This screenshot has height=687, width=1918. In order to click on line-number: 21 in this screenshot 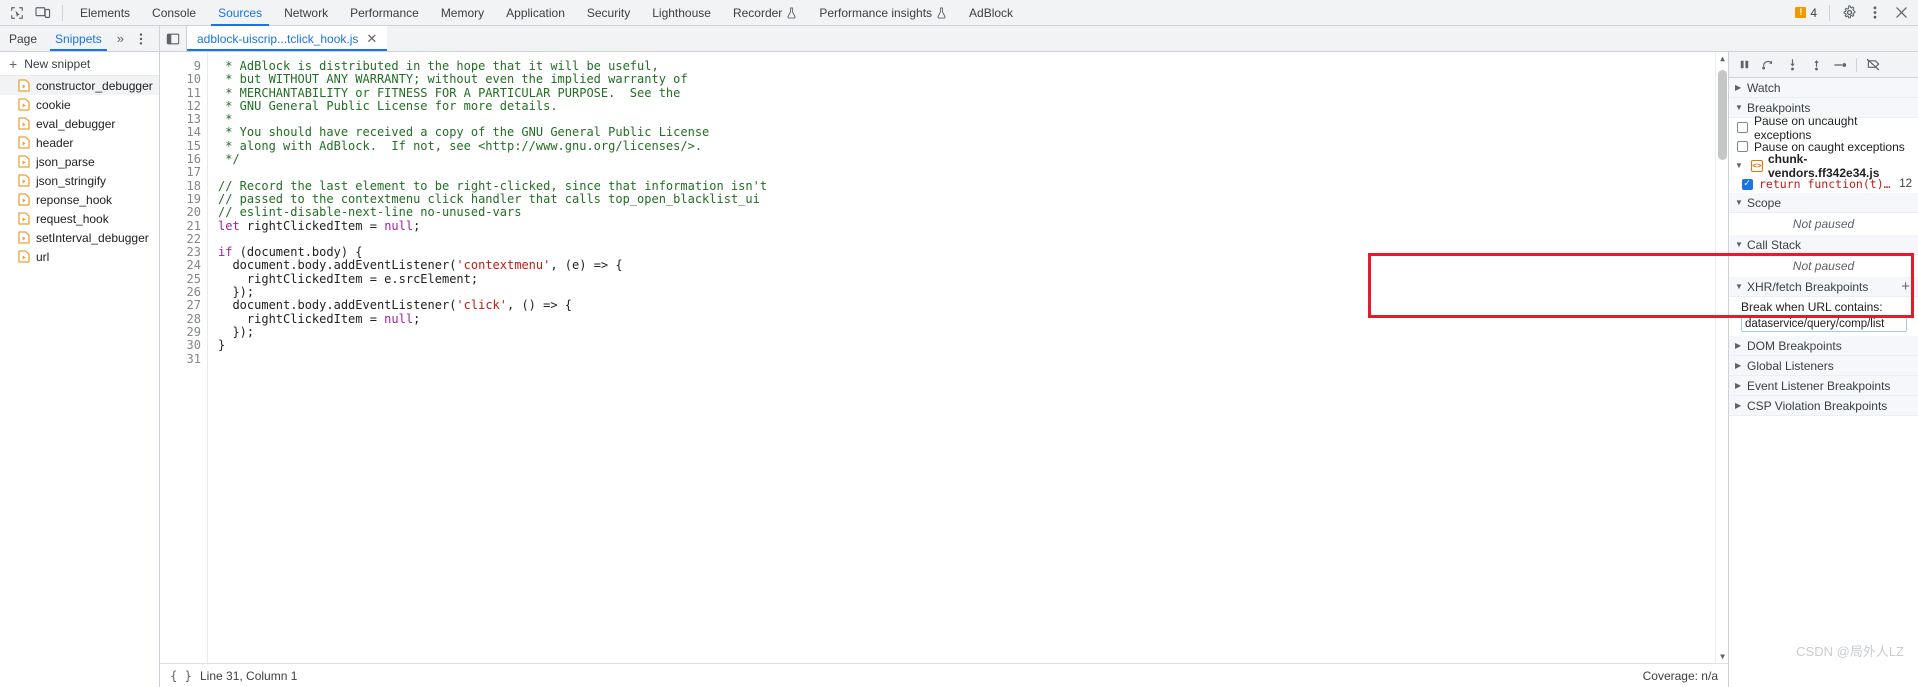, I will do `click(180, 226)`.